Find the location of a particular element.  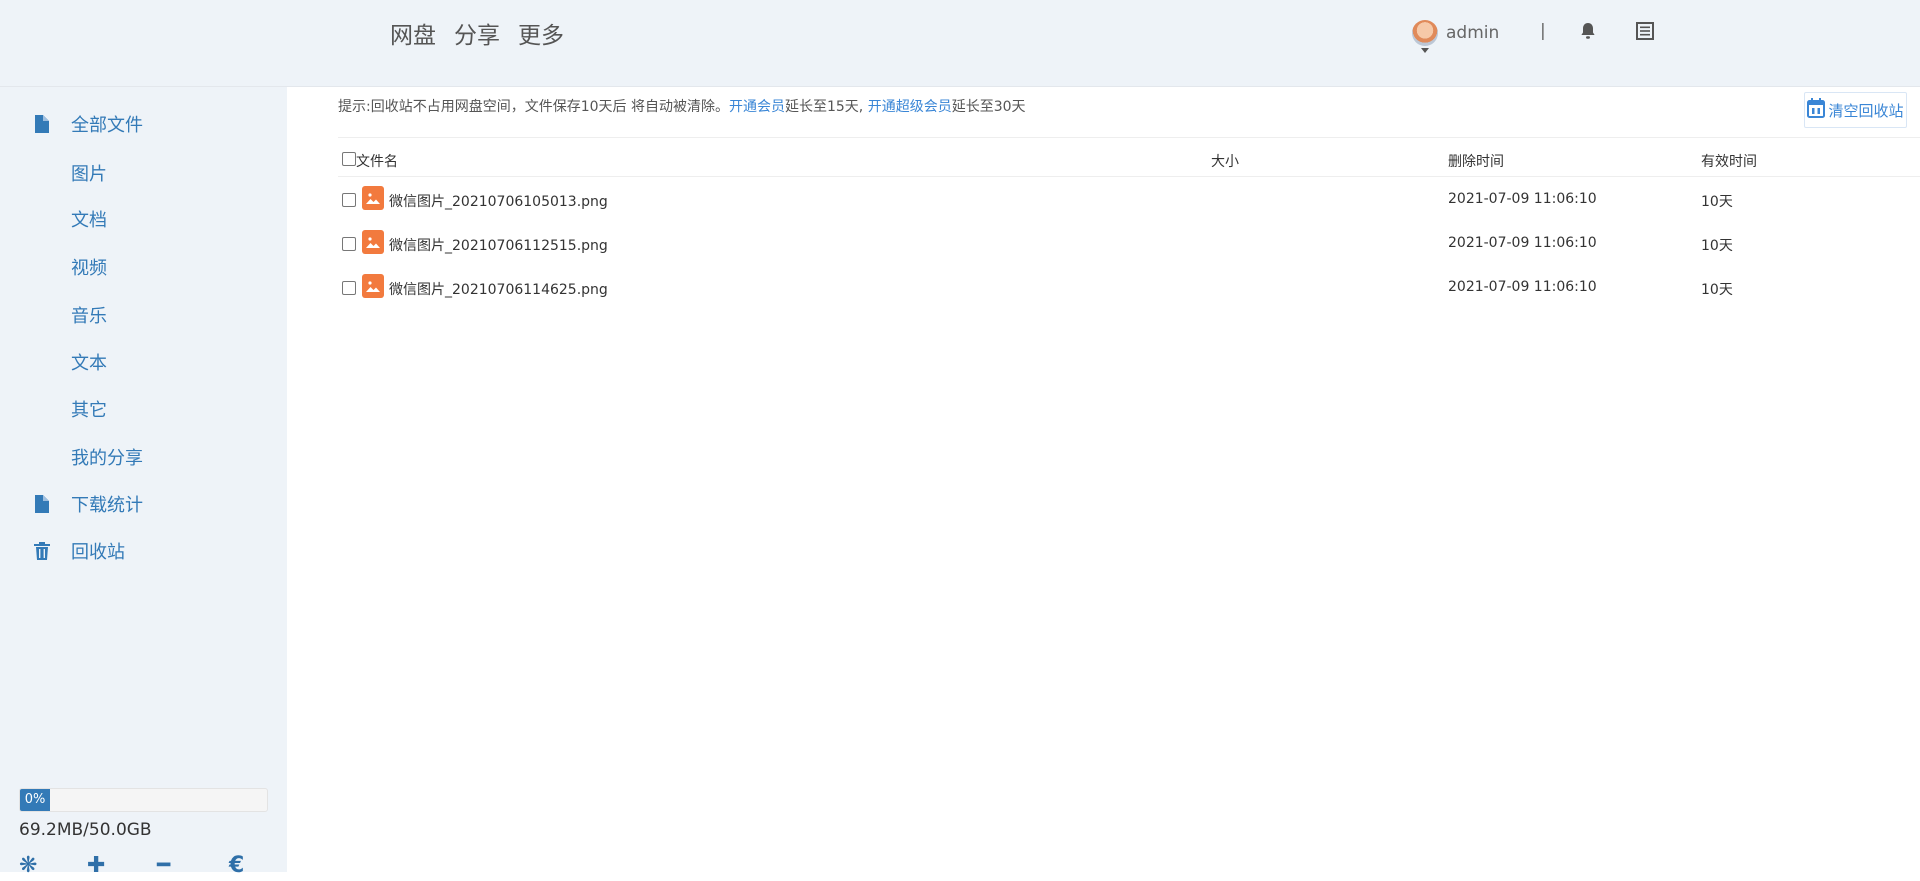

sidebar-item-documents: 文档 is located at coordinates (143, 219).